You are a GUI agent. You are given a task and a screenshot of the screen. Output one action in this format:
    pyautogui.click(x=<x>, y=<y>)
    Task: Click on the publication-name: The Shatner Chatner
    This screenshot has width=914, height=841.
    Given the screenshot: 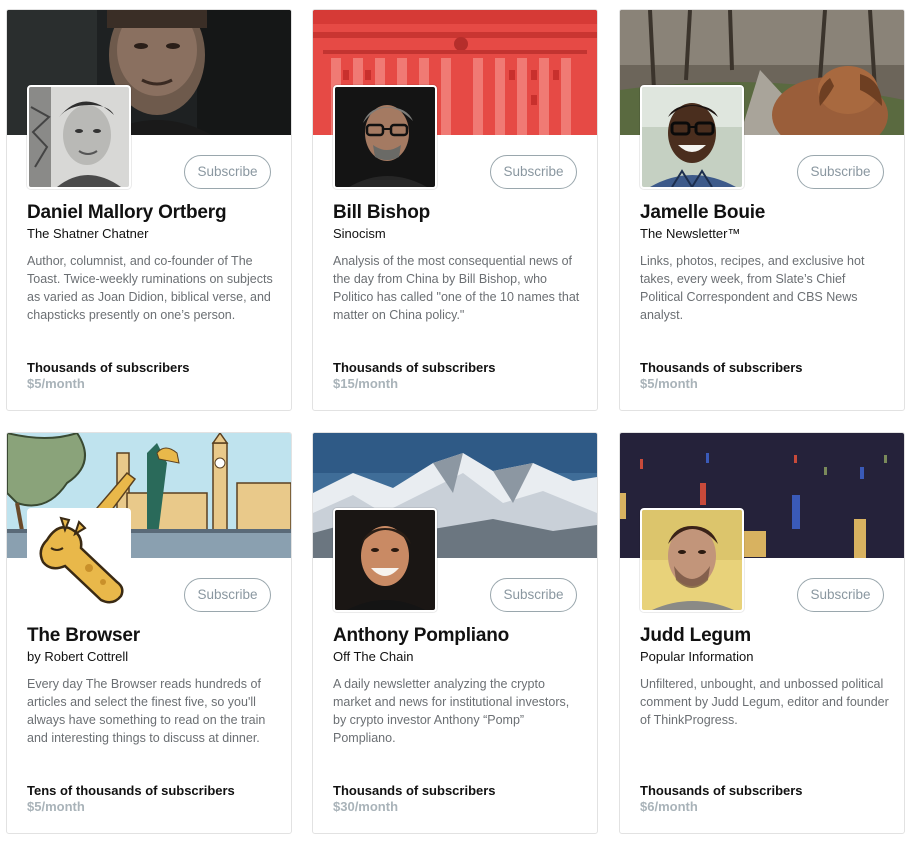 What is the action you would take?
    pyautogui.click(x=88, y=233)
    